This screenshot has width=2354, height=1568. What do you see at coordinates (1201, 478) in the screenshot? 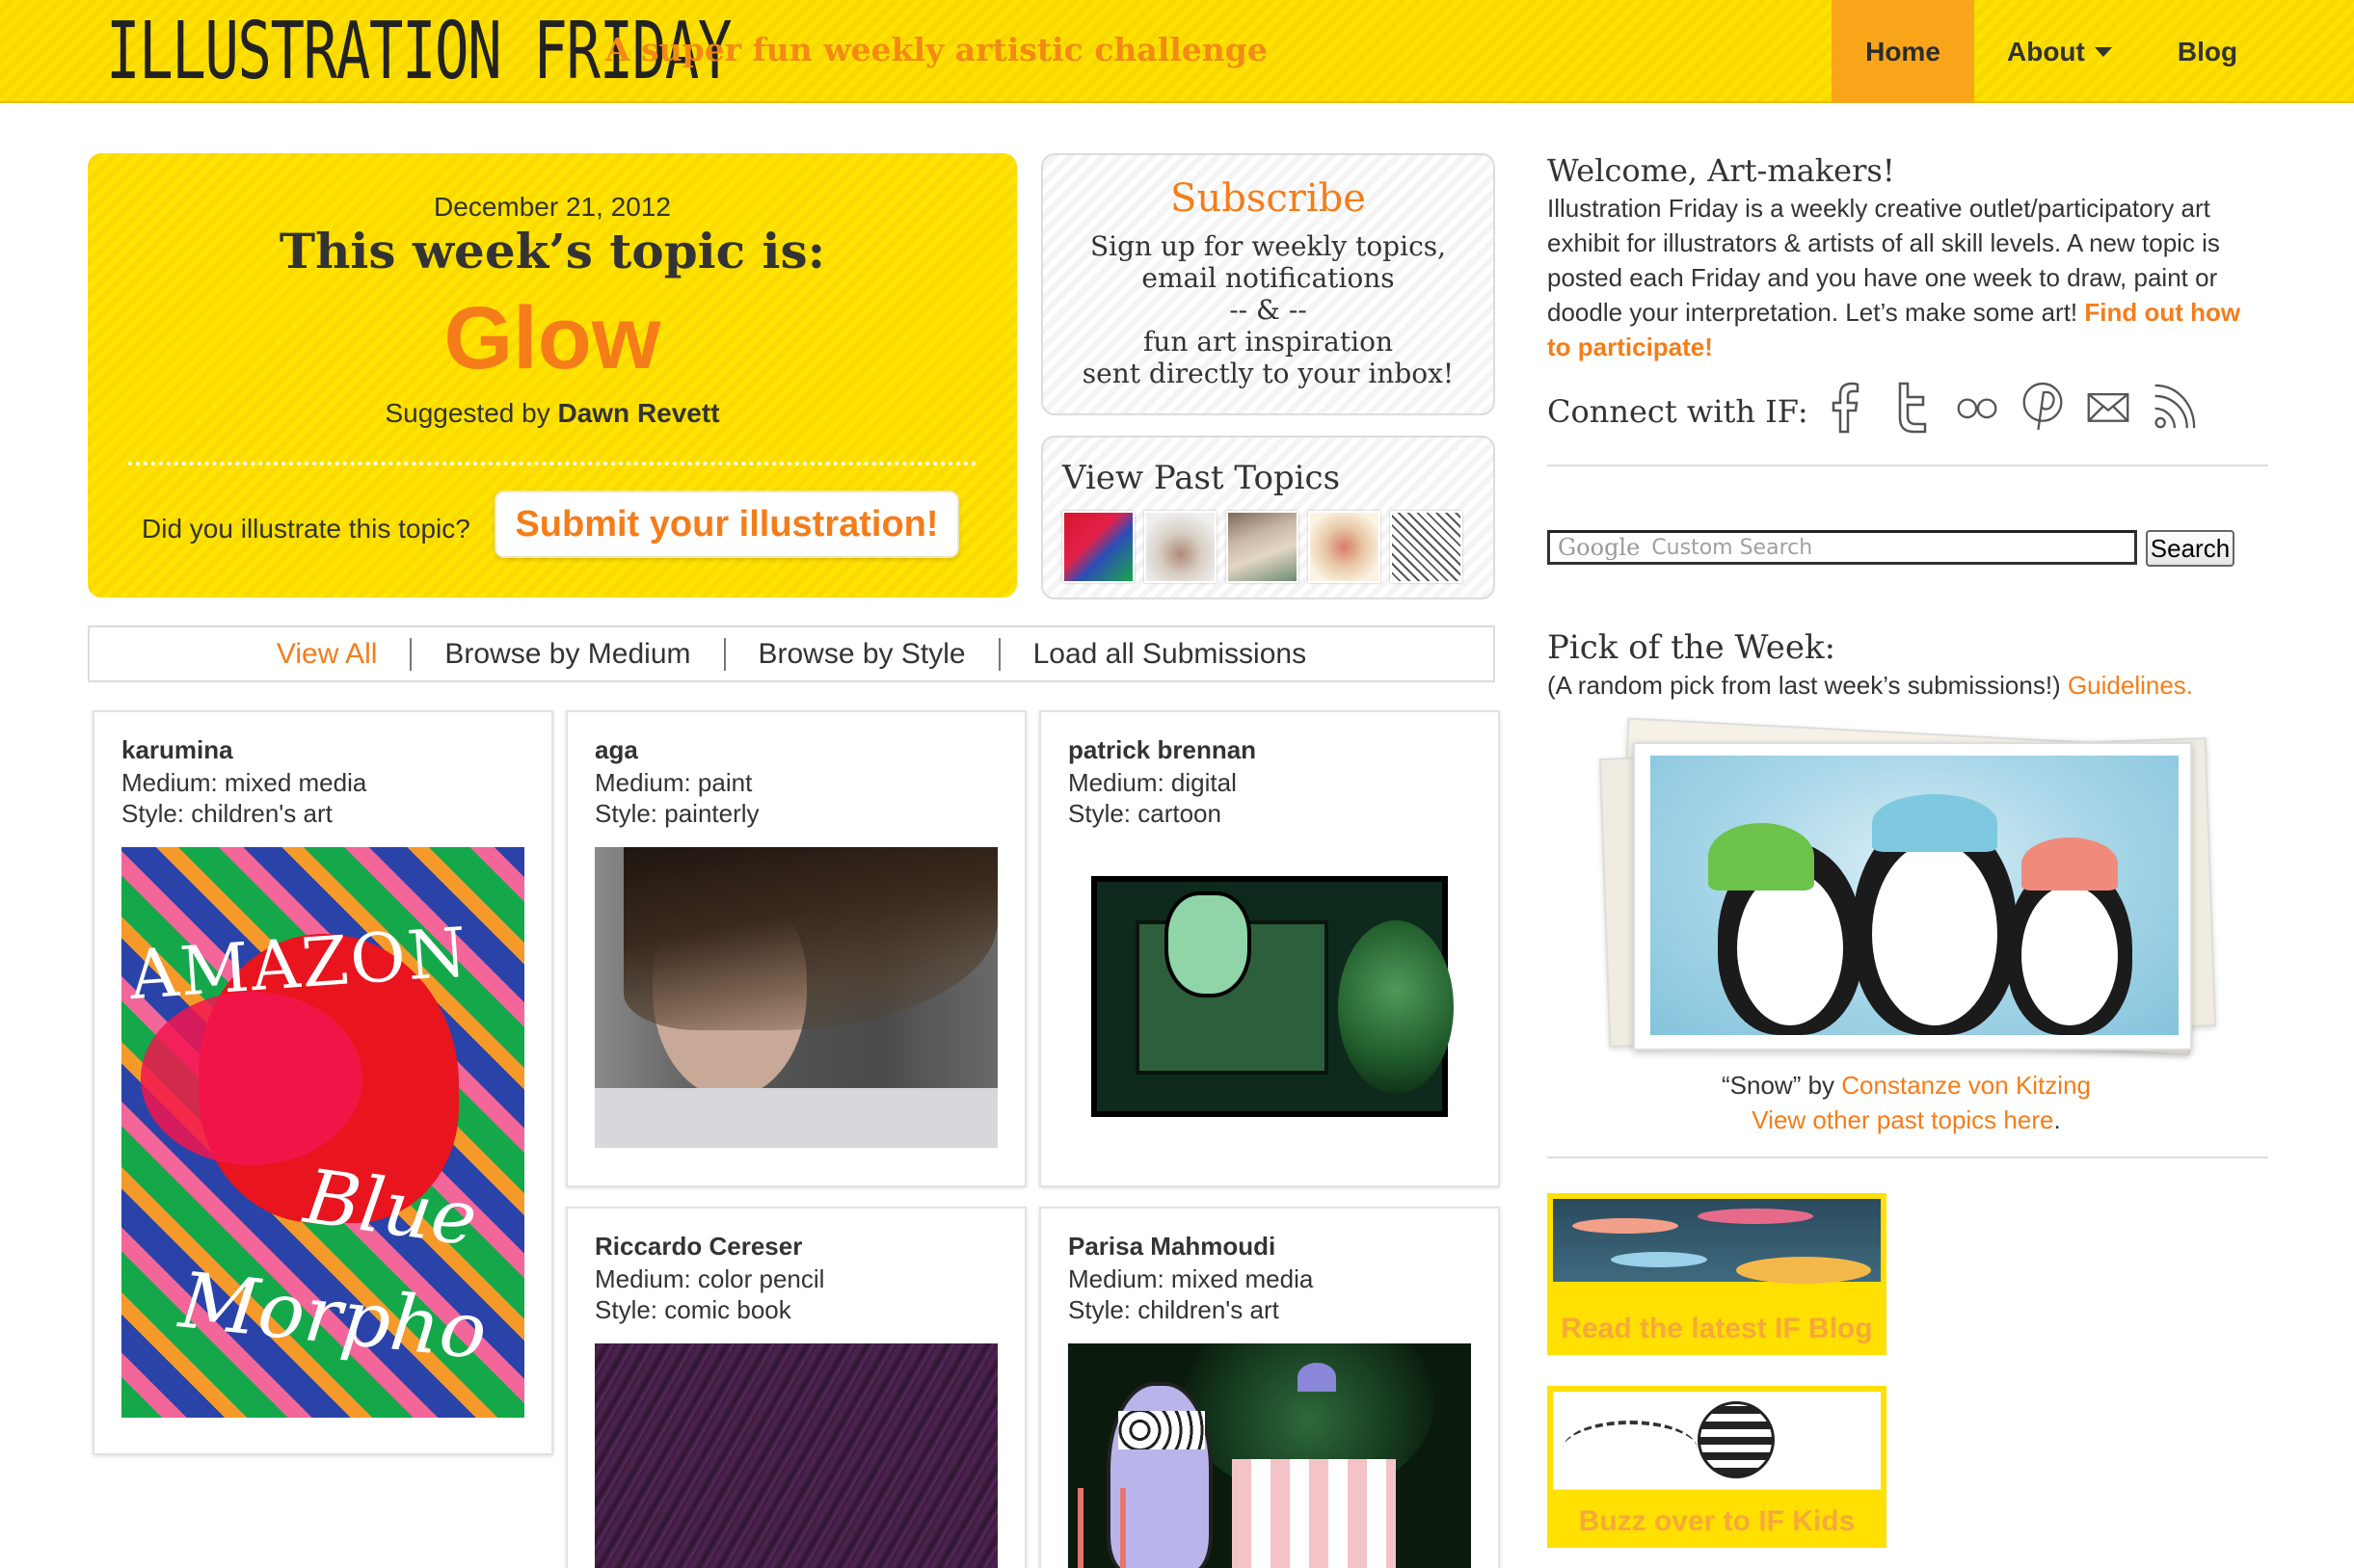
I see `past-topics-title: View Past Topics` at bounding box center [1201, 478].